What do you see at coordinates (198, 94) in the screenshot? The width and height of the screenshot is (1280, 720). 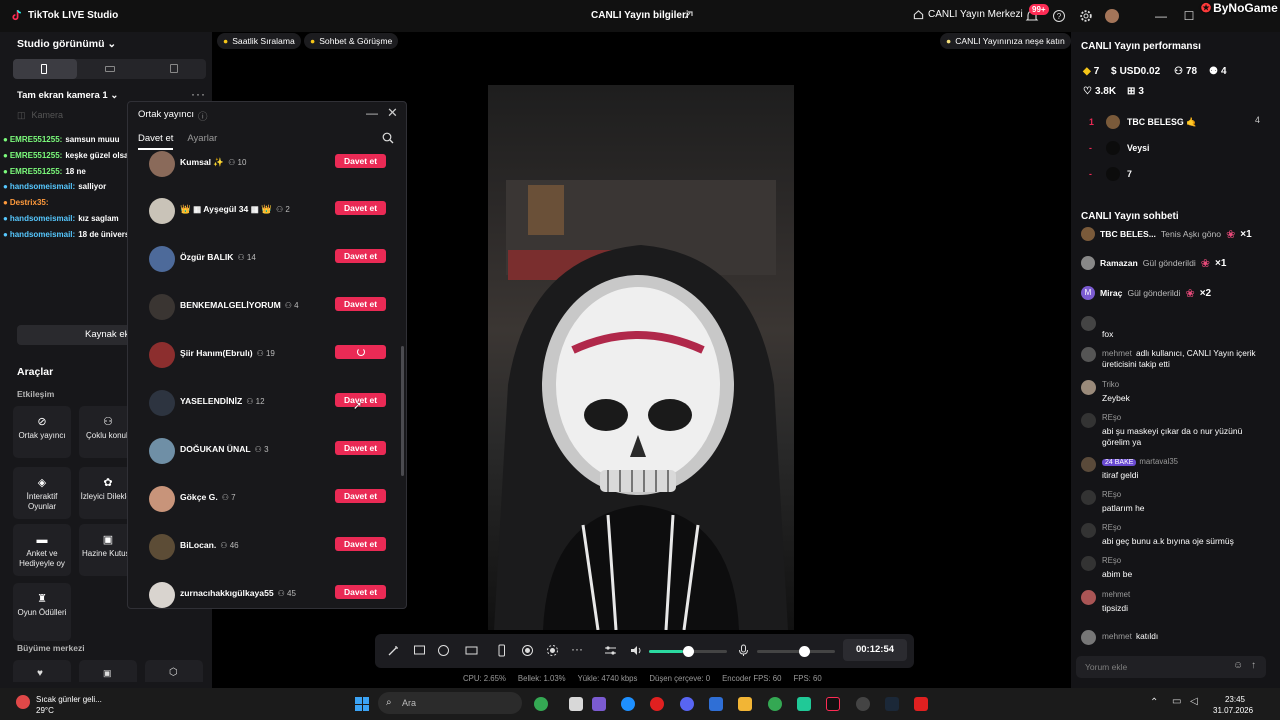 I see `more-options-button: ···` at bounding box center [198, 94].